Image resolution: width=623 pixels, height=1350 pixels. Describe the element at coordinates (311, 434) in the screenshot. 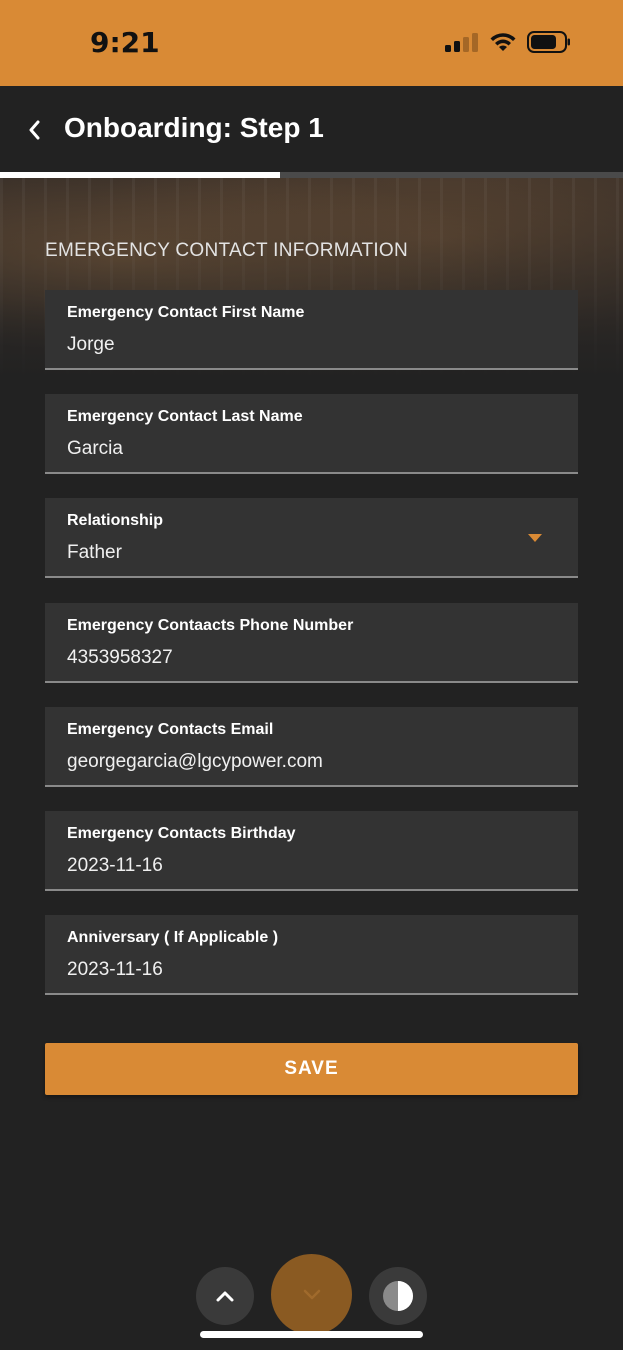

I see `last-name-field: Emergency Contact Last Name Garcia` at that location.